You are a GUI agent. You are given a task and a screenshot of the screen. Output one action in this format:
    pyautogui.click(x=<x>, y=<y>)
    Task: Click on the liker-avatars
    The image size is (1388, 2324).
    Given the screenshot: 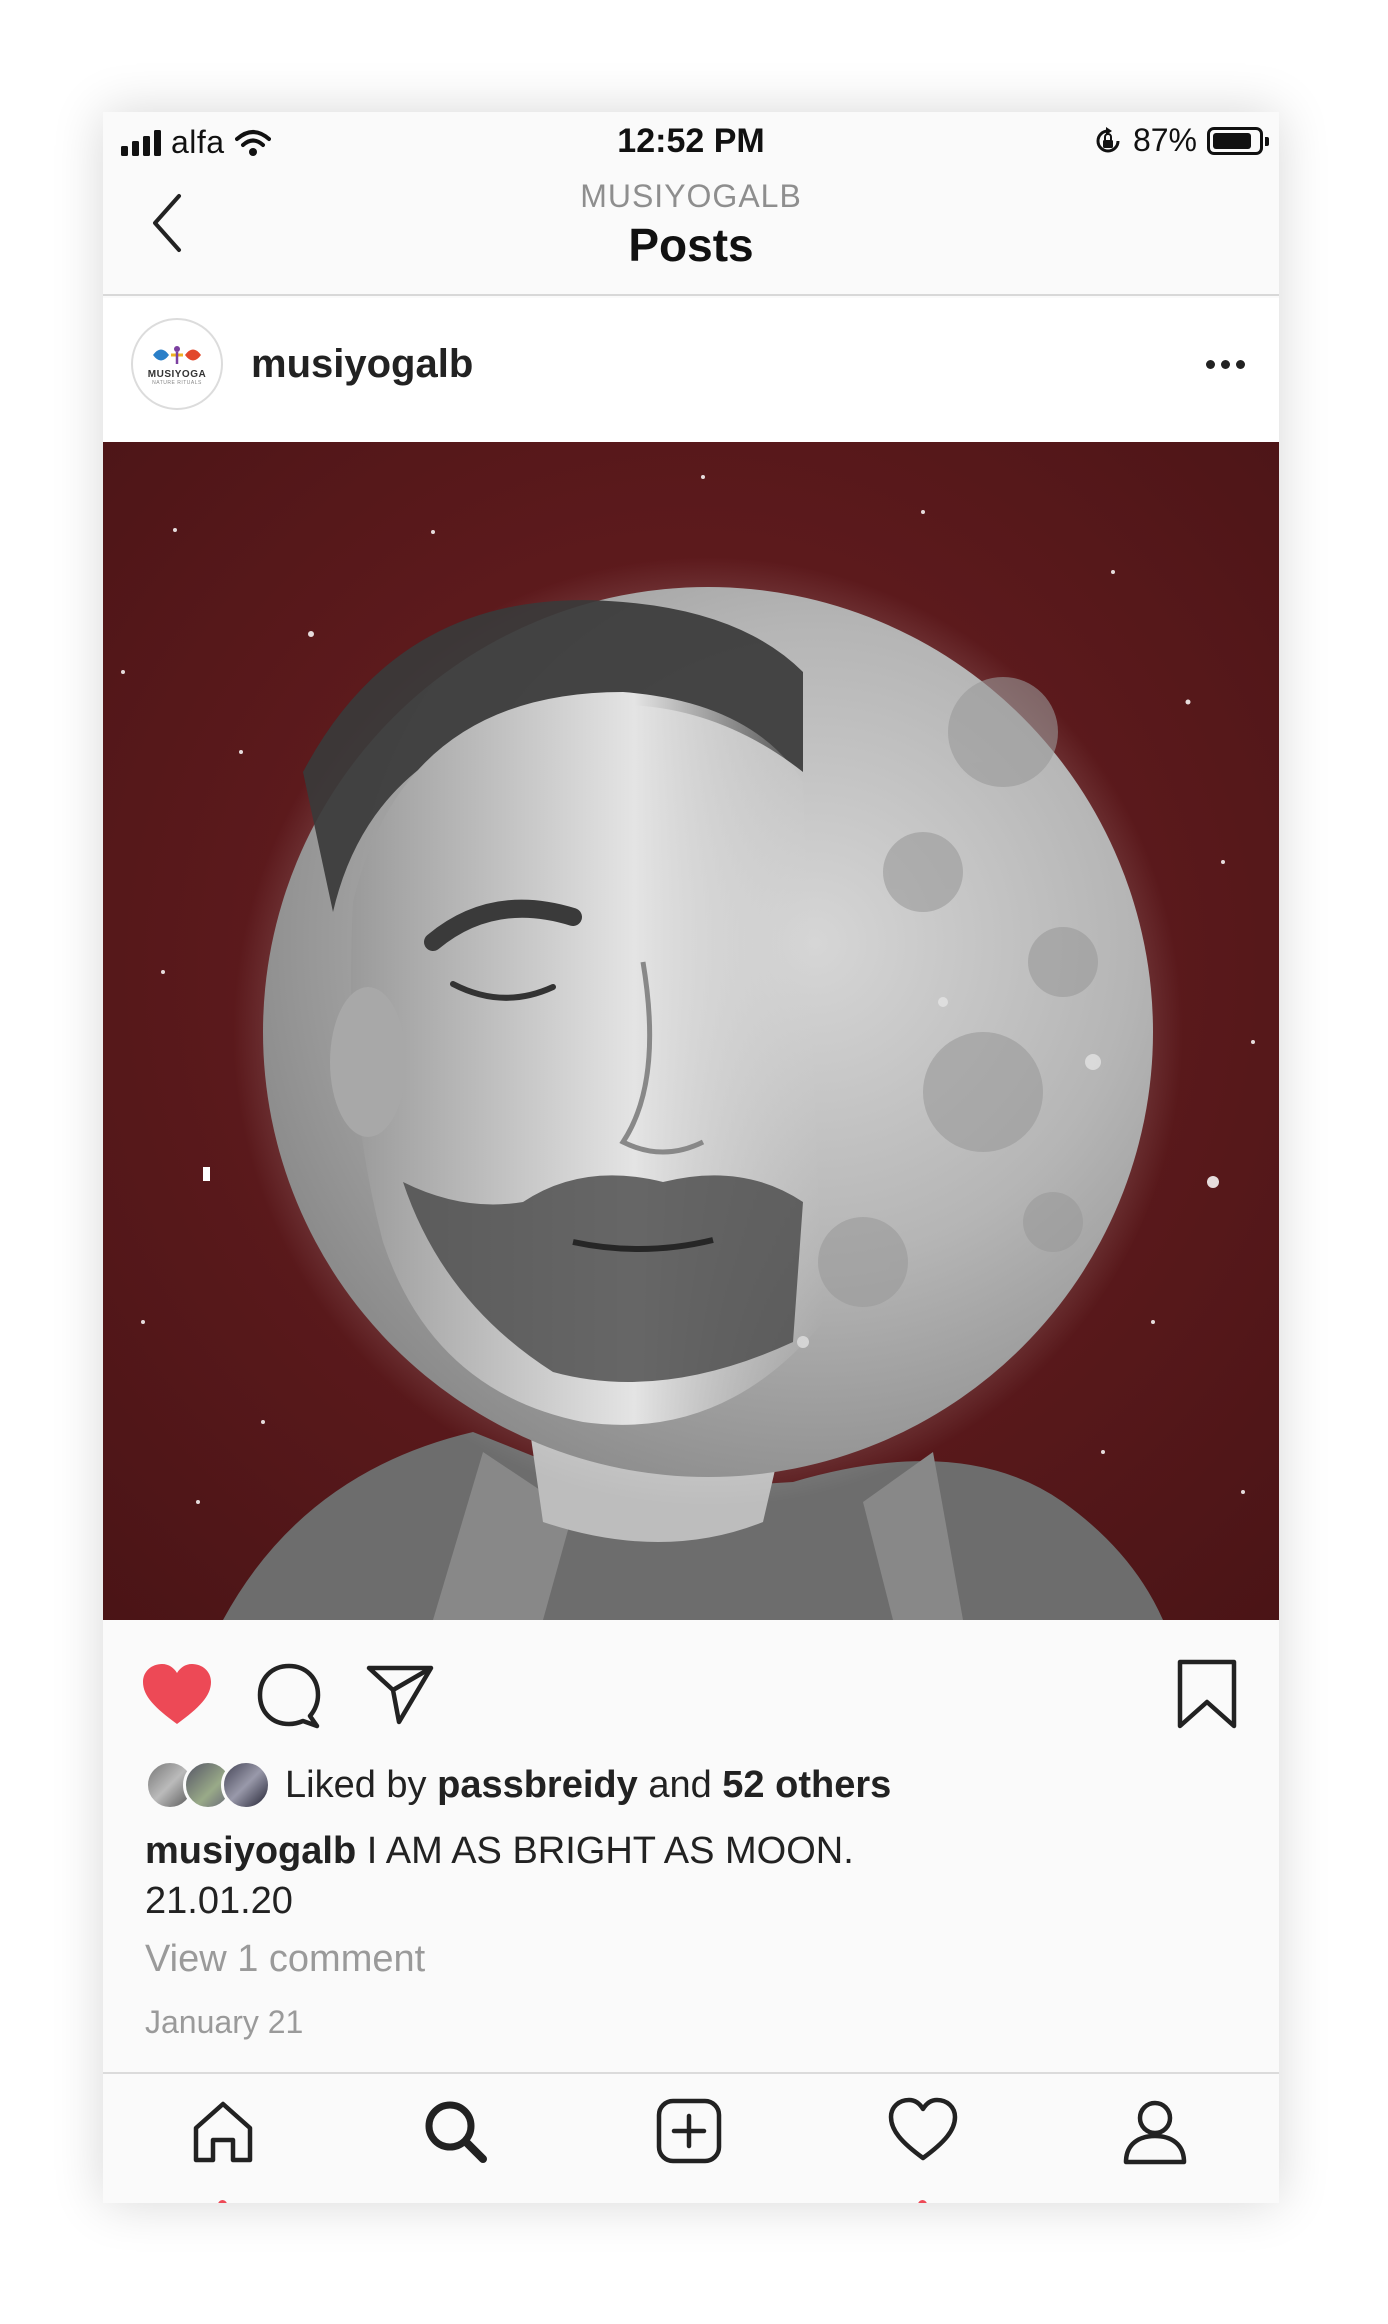 What is the action you would take?
    pyautogui.click(x=209, y=1785)
    